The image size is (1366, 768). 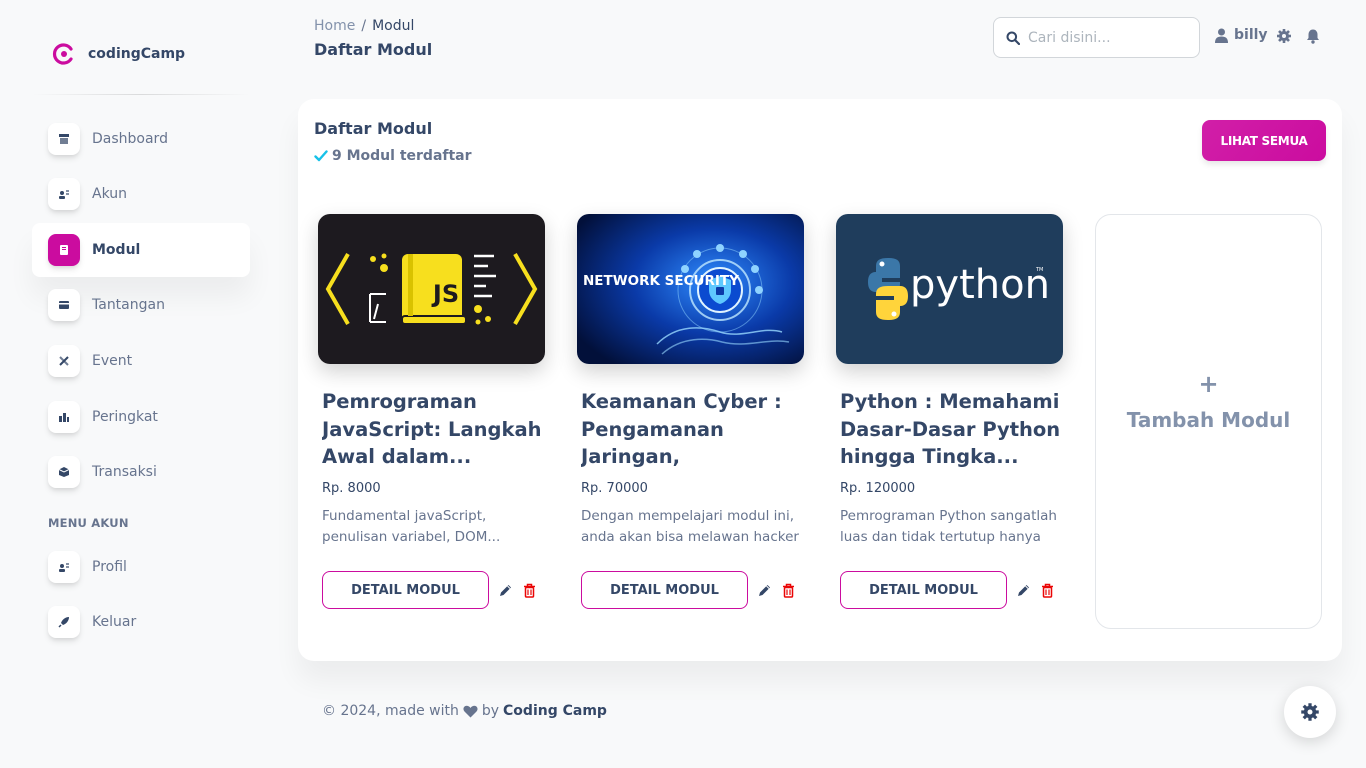 I want to click on chart-building-icon, so click(x=64, y=417).